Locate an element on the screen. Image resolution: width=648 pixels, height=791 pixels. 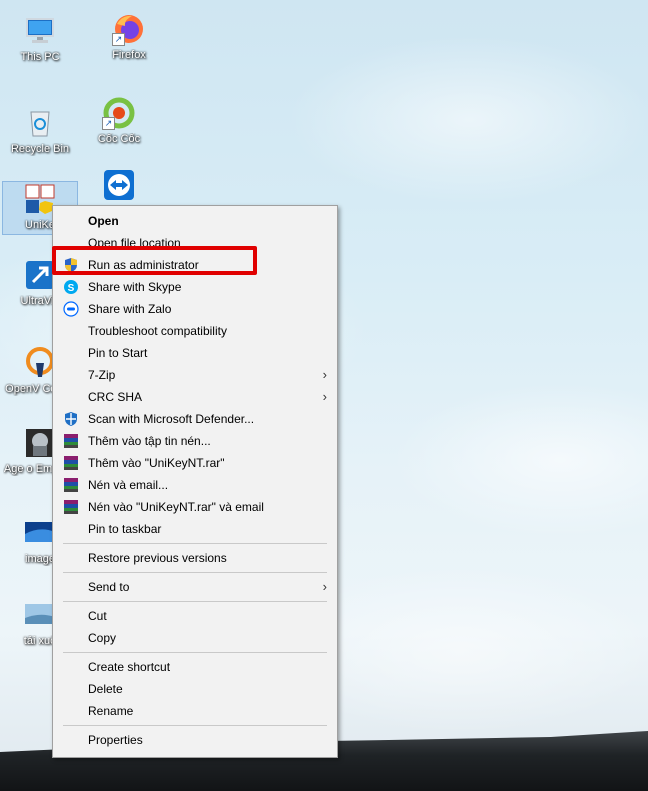
menu-item-label: Run as administrator is located at coordinates (143, 265).